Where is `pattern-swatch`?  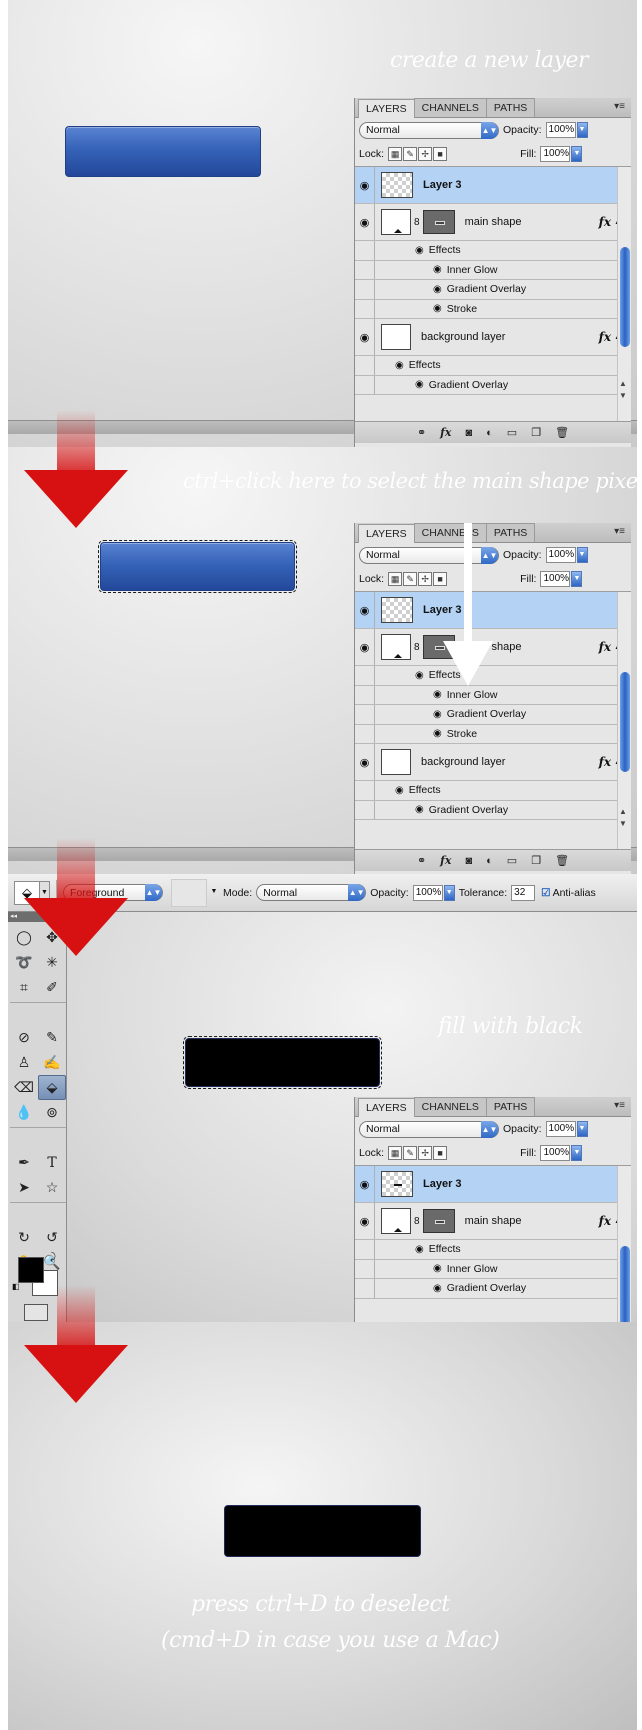
pattern-swatch is located at coordinates (189, 892).